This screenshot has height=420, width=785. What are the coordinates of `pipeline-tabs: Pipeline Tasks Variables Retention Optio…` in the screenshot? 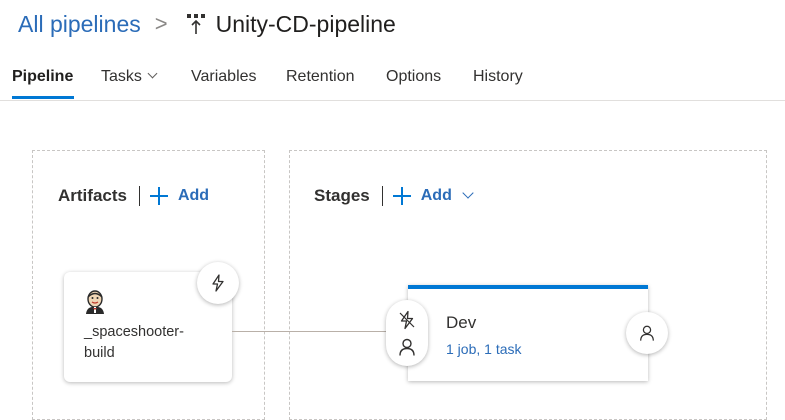 It's located at (392, 78).